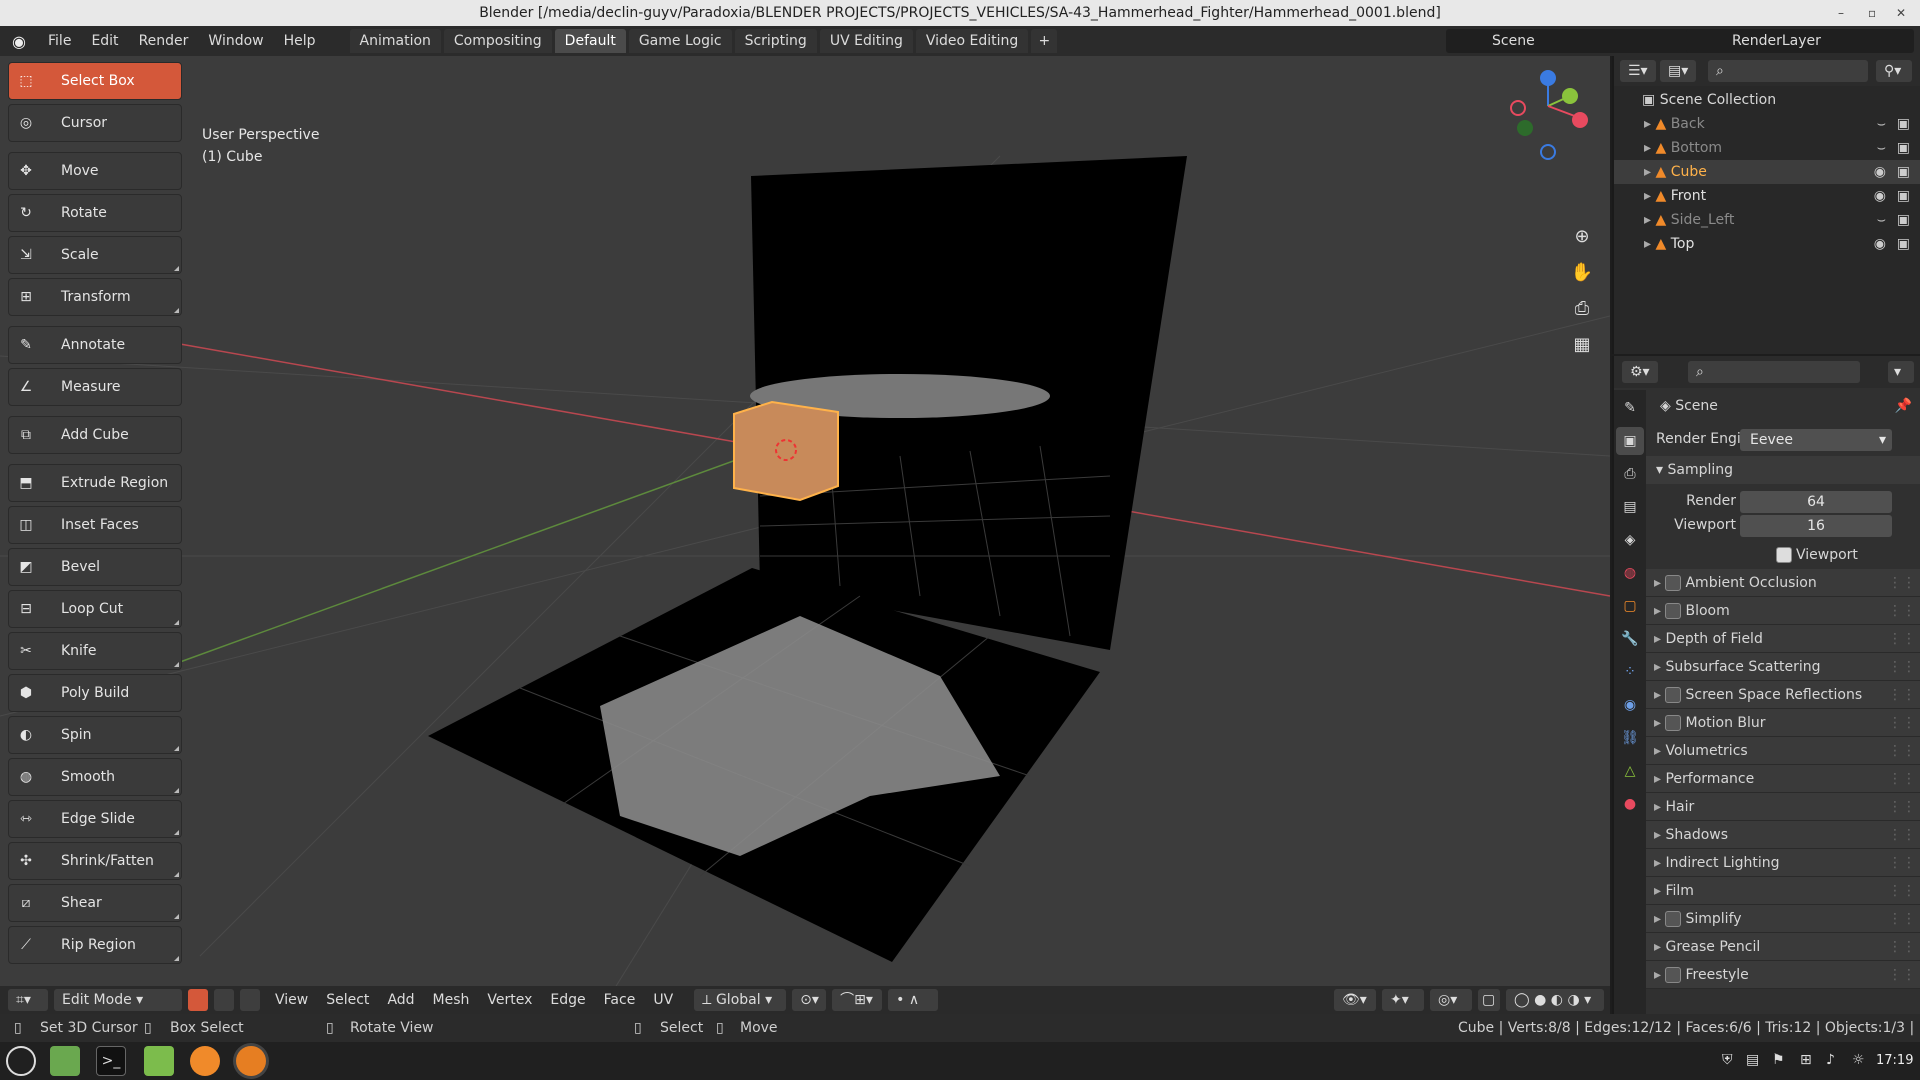  I want to click on gizmo-neg-z-icon, so click(1548, 152).